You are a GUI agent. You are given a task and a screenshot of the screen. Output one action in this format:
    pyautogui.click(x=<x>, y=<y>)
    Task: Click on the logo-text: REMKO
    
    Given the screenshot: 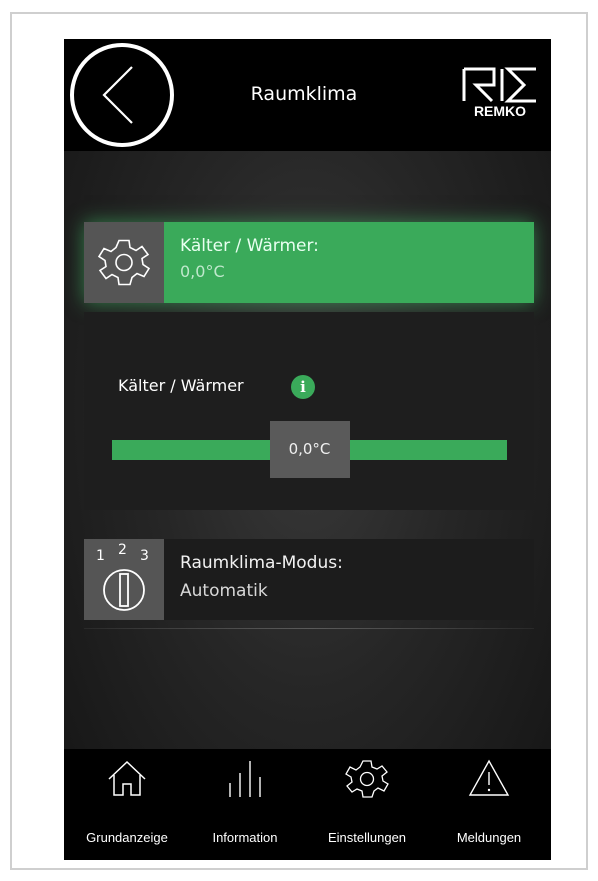 What is the action you would take?
    pyautogui.click(x=500, y=111)
    